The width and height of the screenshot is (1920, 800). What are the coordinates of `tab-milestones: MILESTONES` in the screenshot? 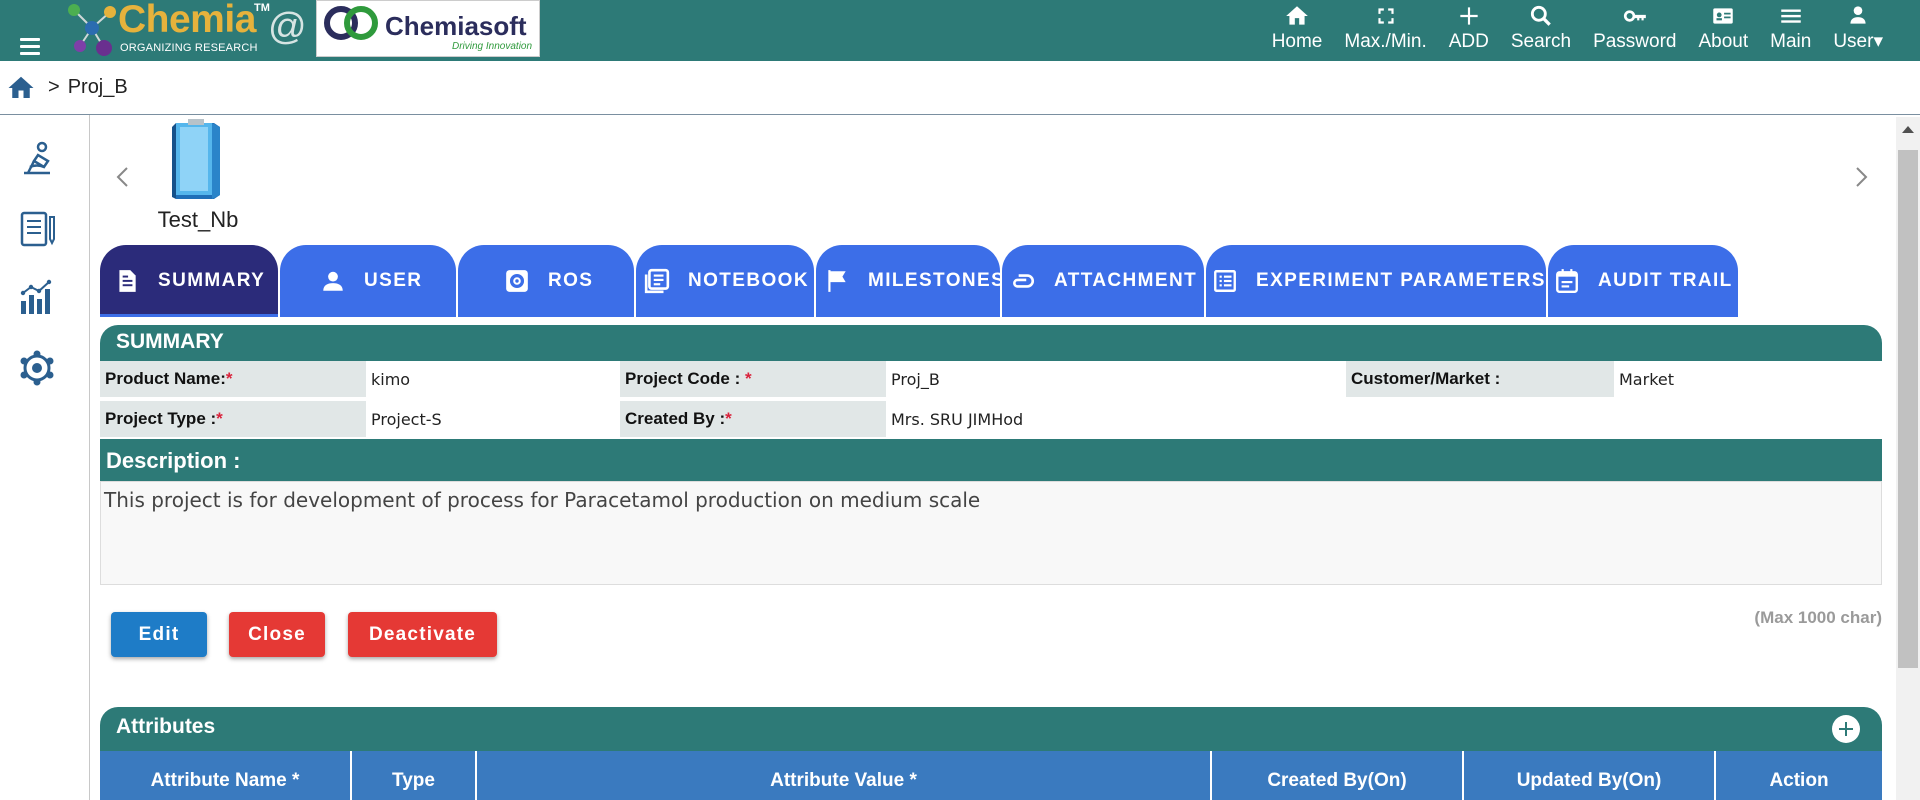 It's located at (910, 281).